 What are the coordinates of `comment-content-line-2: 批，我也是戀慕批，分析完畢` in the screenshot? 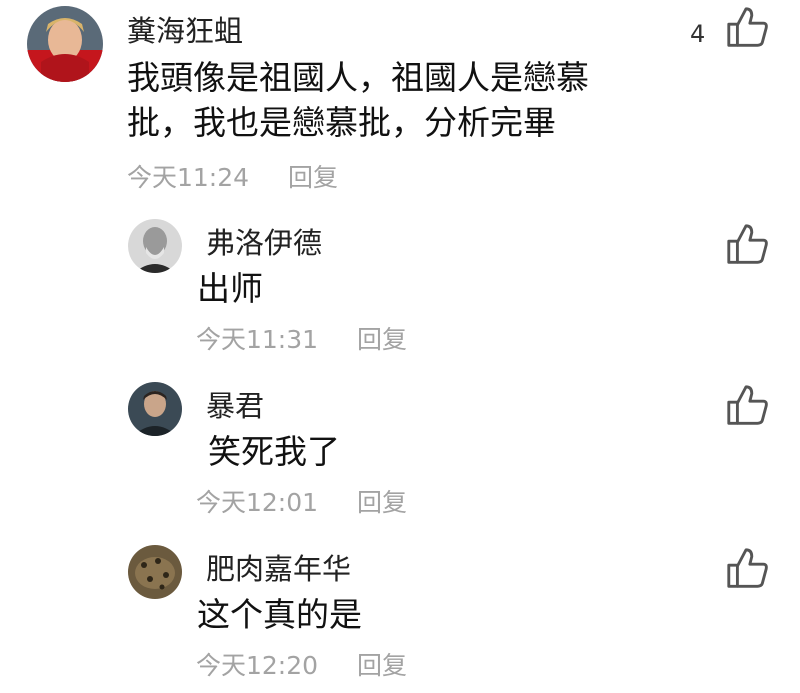 It's located at (341, 122).